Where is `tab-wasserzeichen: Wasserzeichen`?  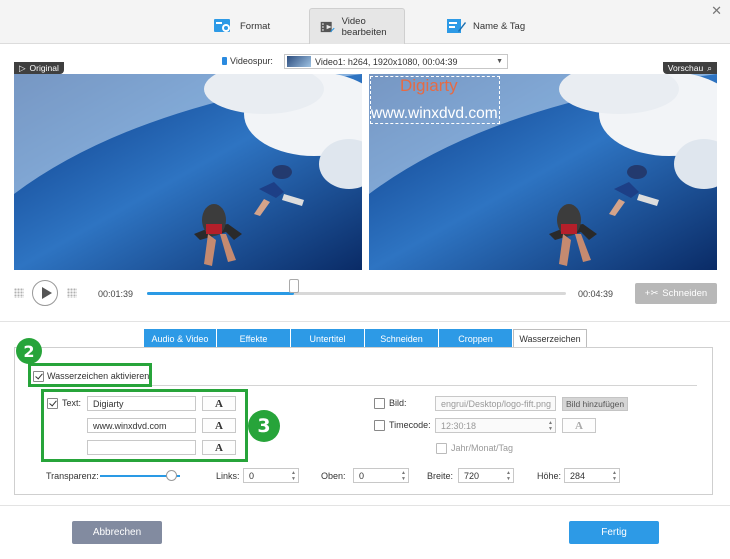 tab-wasserzeichen: Wasserzeichen is located at coordinates (550, 338).